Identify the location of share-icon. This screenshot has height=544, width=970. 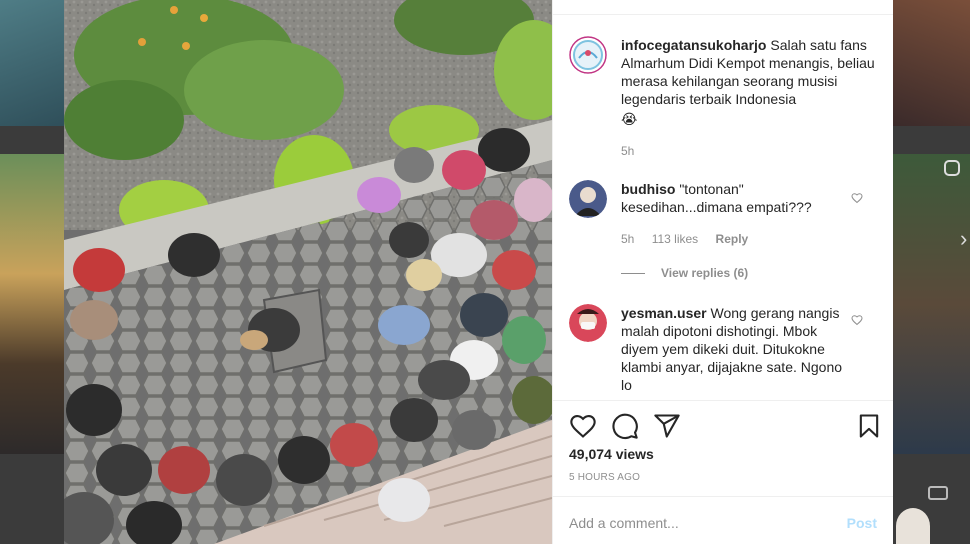
(667, 426).